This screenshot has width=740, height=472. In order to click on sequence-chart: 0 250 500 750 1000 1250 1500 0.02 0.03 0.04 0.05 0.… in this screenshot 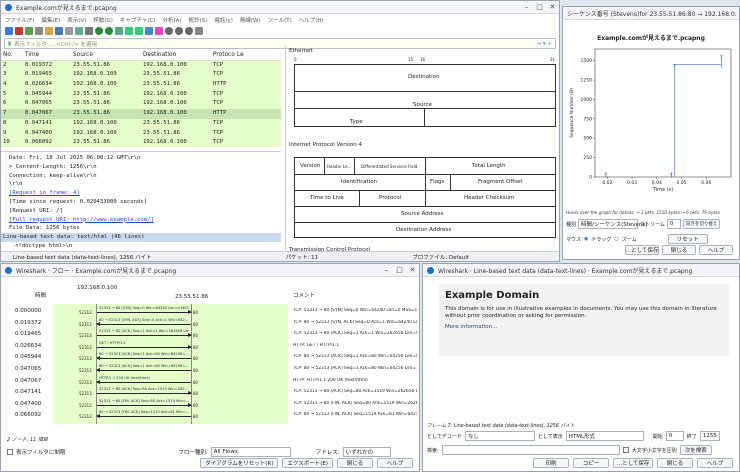, I will do `click(651, 118)`.